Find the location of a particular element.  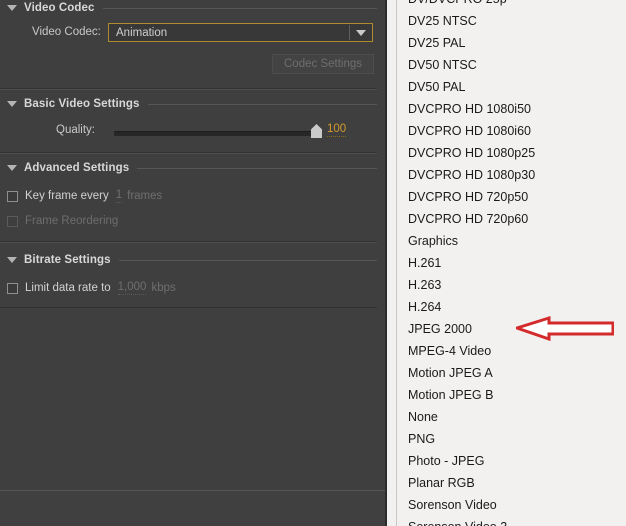

video-codec-selected-value: Animation is located at coordinates (142, 32).